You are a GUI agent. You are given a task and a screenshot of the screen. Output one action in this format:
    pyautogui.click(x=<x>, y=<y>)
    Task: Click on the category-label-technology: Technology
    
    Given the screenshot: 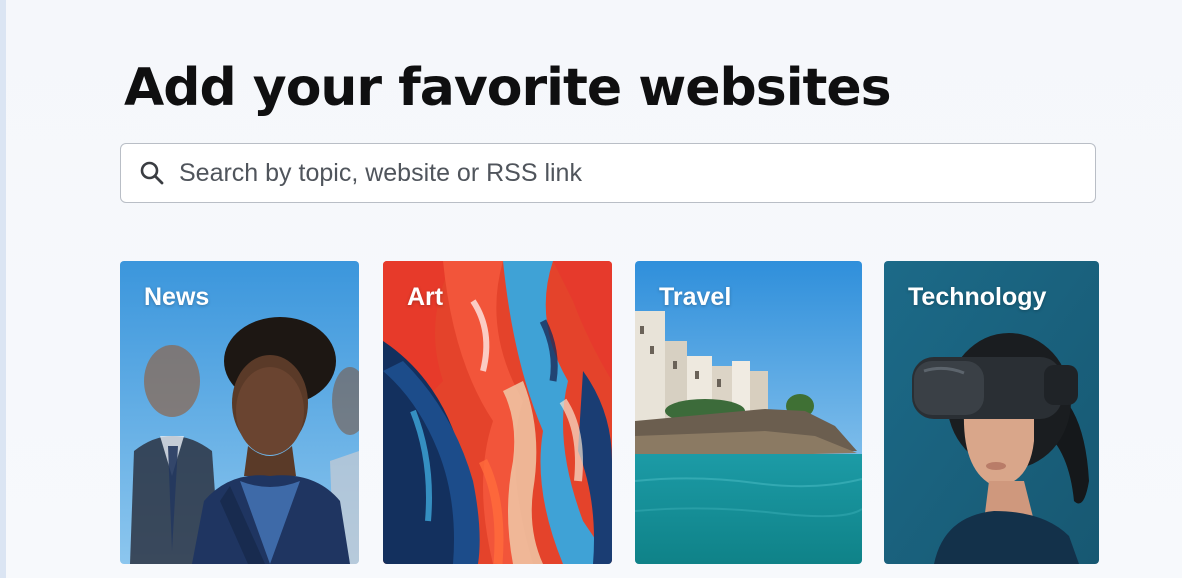 What is the action you would take?
    pyautogui.click(x=977, y=297)
    